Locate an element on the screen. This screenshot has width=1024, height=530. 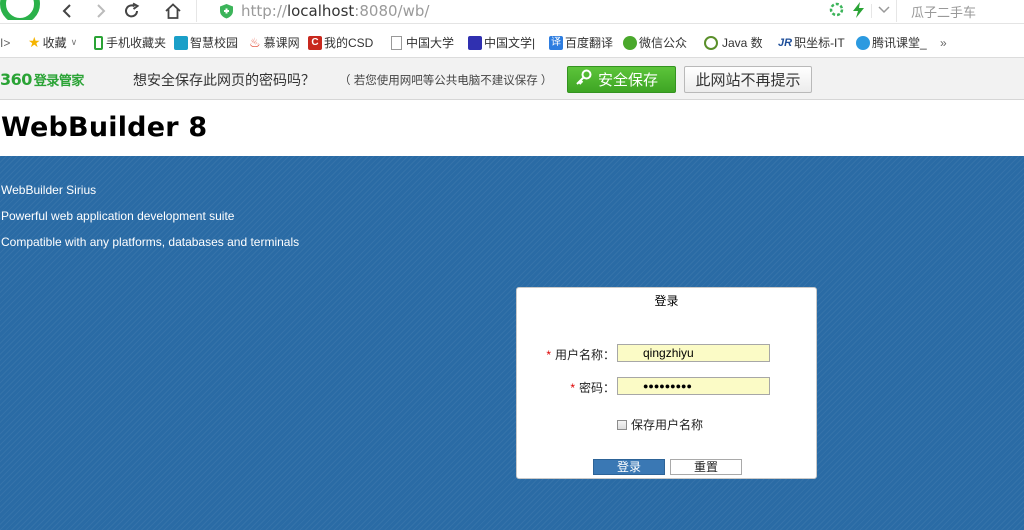
sidebar-toggle-icon: I> is located at coordinates (14, 43).